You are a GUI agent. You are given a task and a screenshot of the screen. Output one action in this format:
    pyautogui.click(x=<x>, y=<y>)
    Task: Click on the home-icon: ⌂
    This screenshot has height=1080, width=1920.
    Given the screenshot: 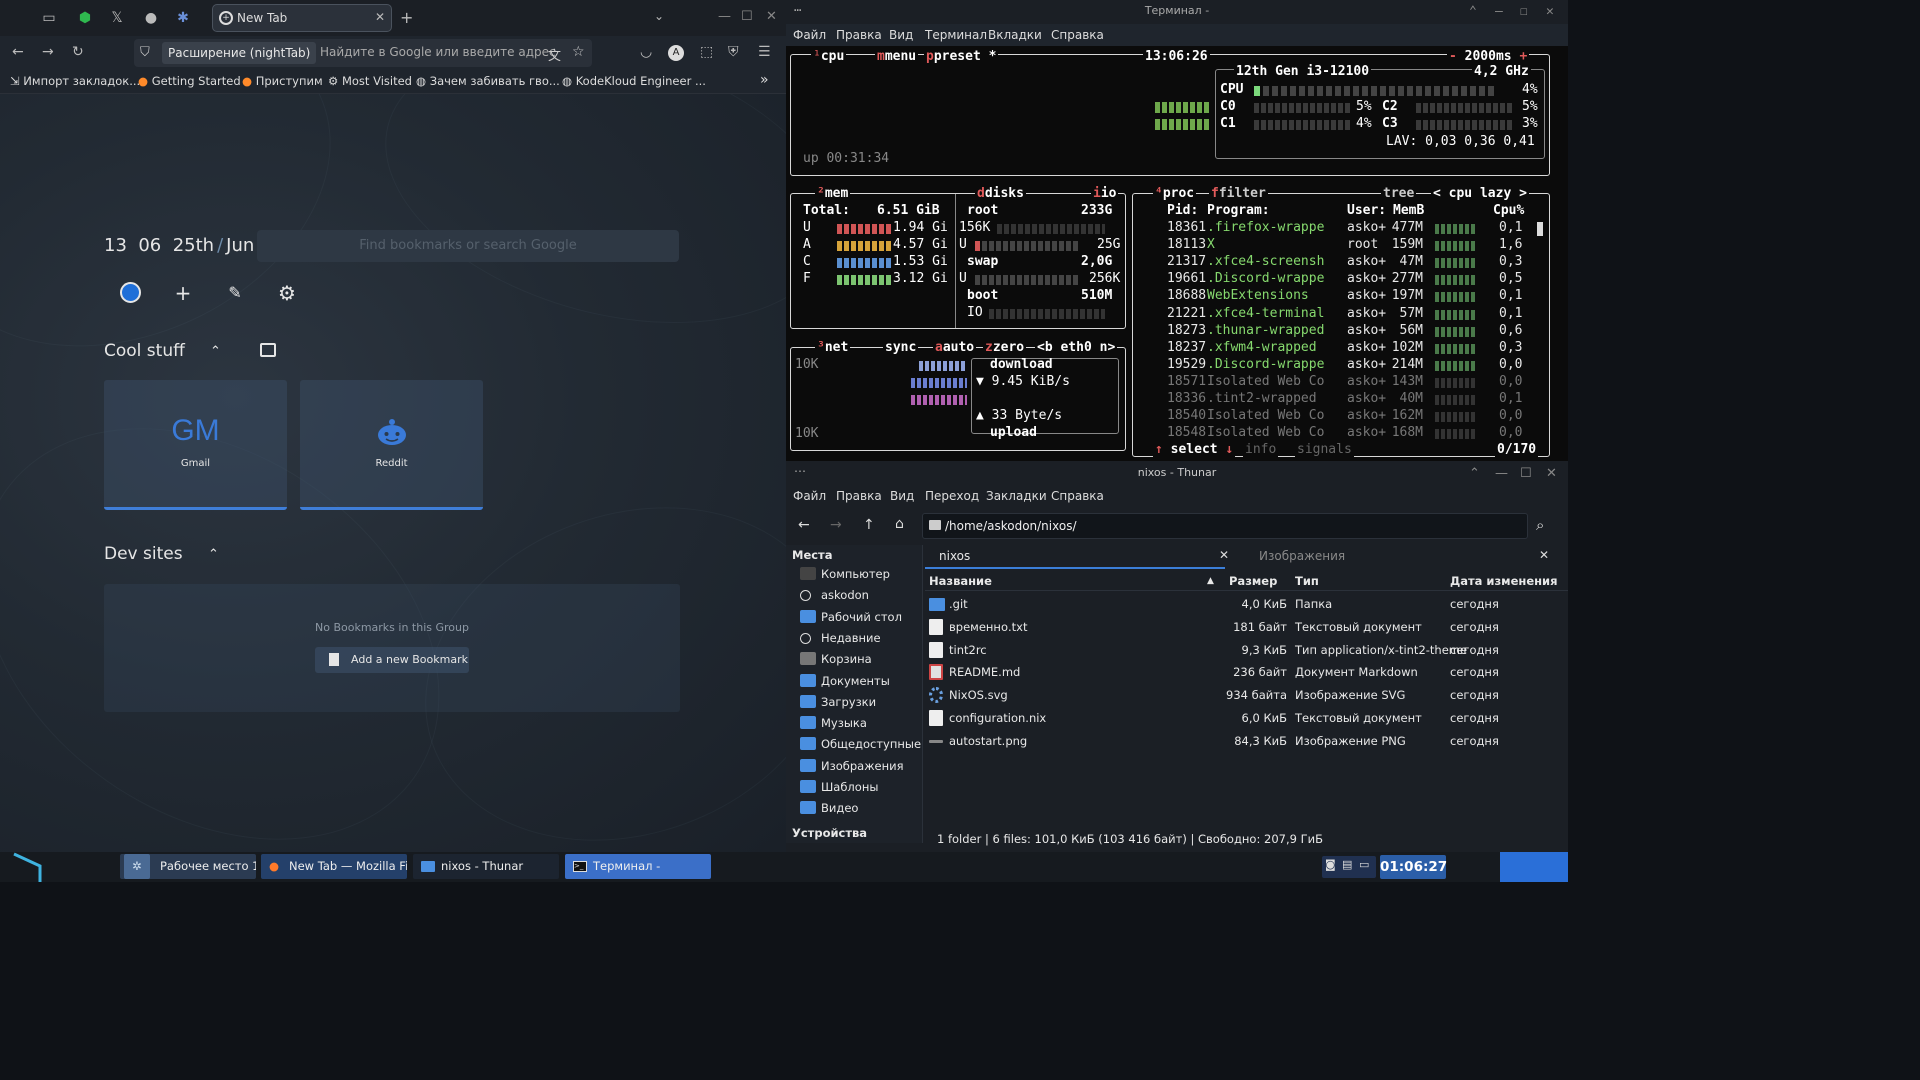 What is the action you would take?
    pyautogui.click(x=899, y=524)
    